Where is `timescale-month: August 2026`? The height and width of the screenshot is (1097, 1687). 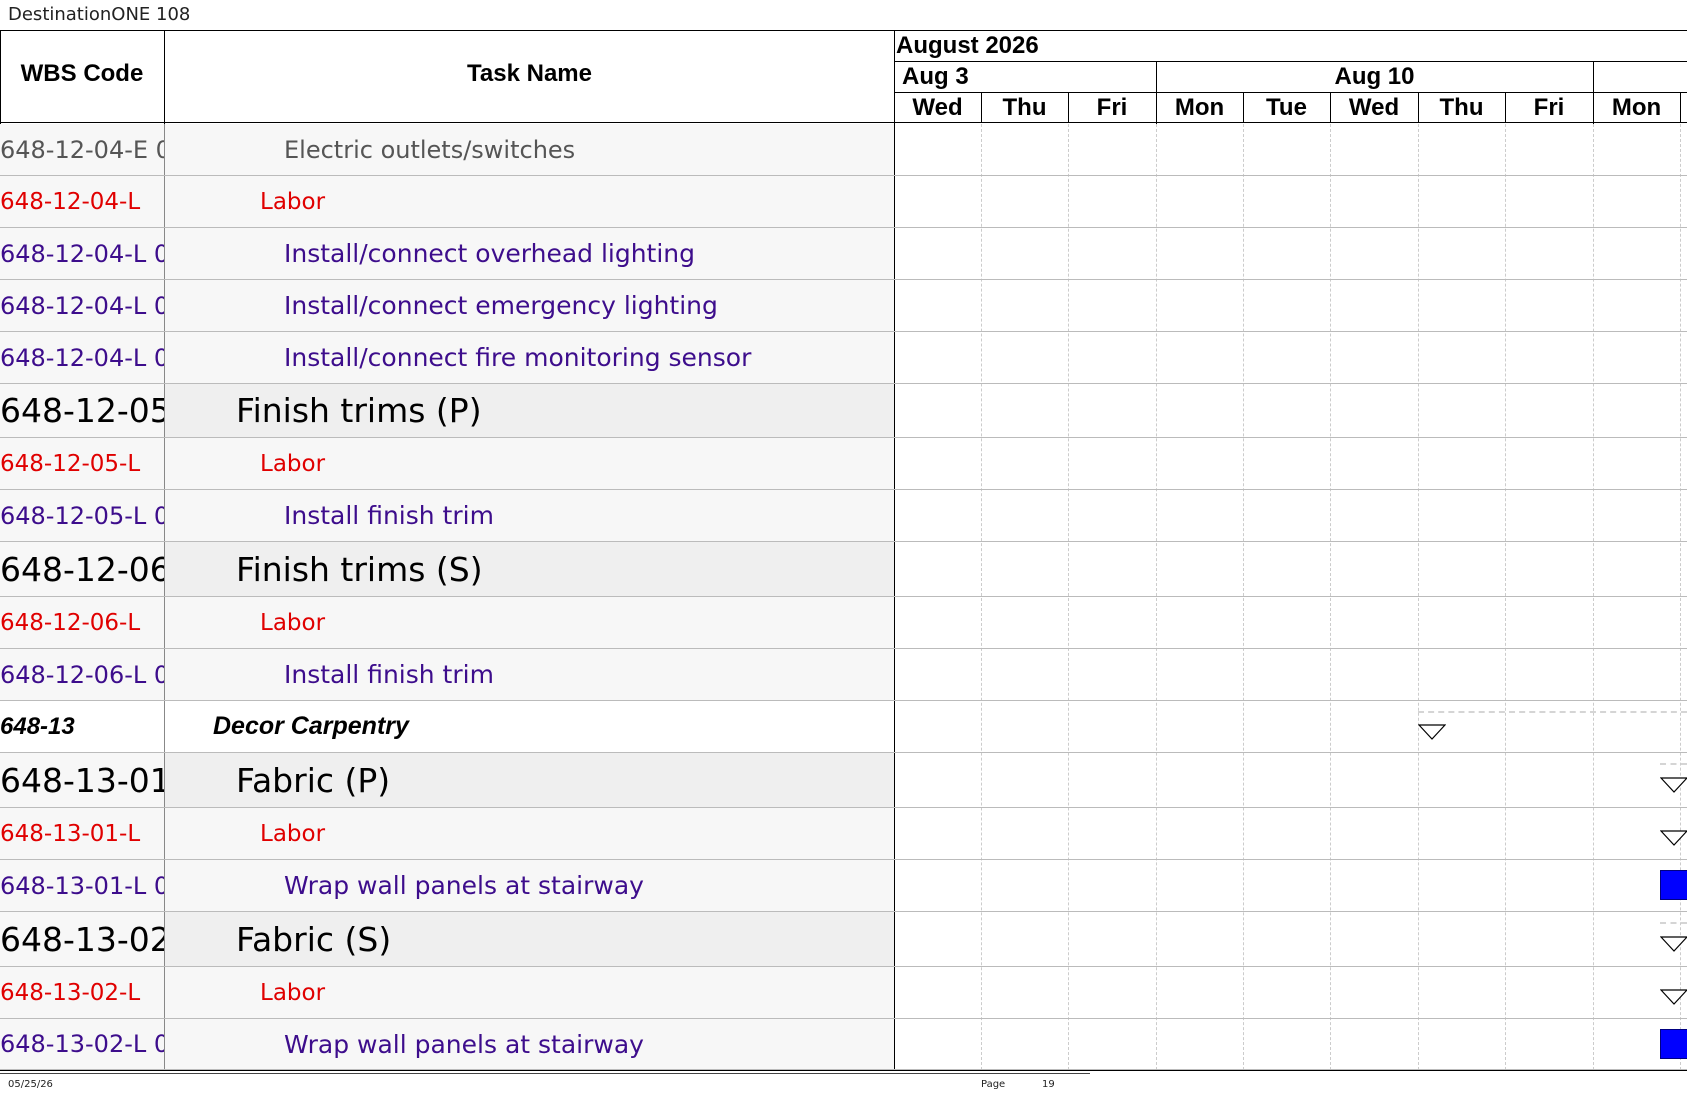 timescale-month: August 2026 is located at coordinates (967, 45).